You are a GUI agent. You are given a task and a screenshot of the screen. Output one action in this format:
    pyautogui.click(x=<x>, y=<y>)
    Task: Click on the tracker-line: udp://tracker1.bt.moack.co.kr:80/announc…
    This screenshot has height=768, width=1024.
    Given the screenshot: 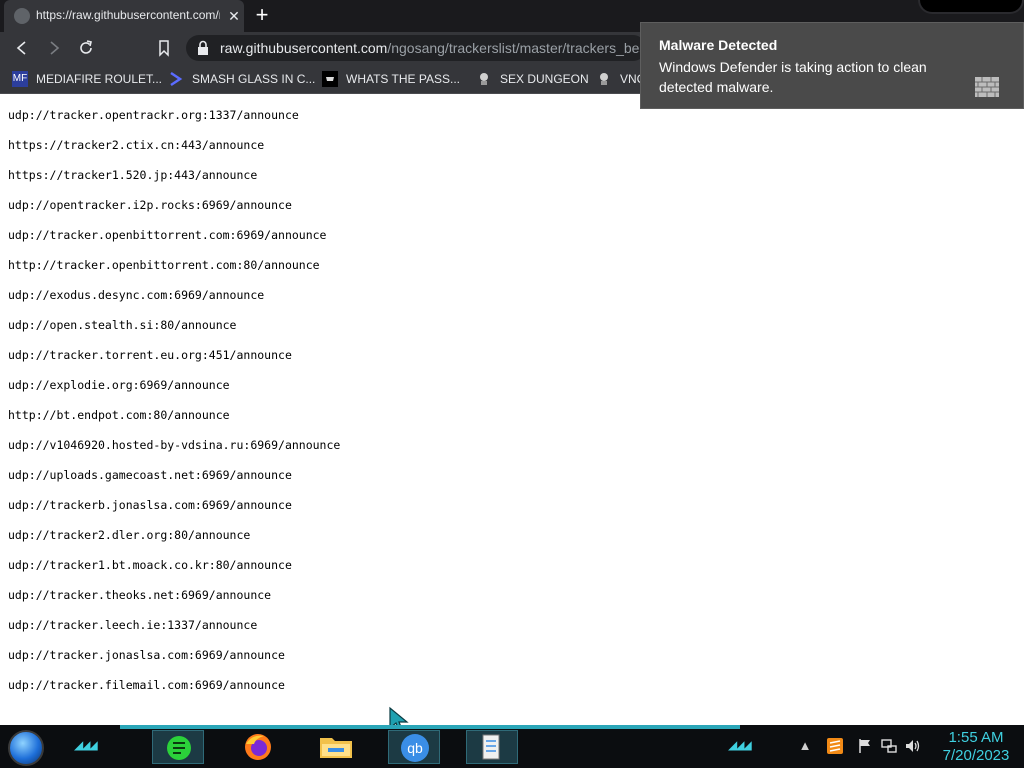 What is the action you would take?
    pyautogui.click(x=150, y=565)
    